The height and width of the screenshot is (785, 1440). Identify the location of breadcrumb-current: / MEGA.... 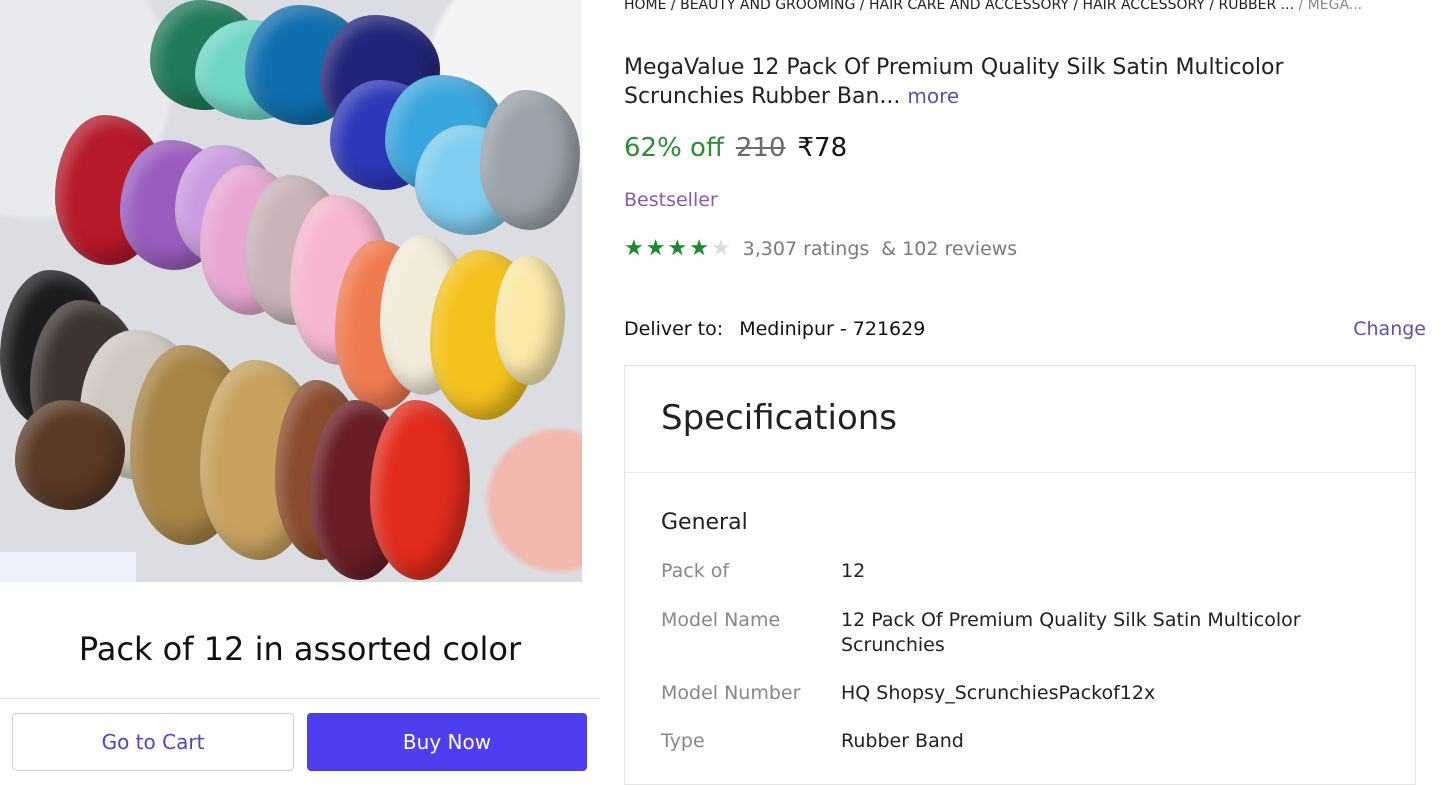
(1330, 6).